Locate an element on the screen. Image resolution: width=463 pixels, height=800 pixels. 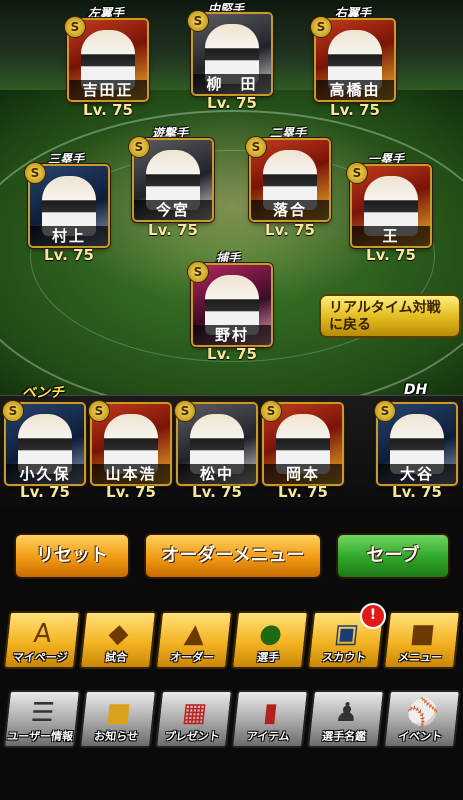
menu-label: イベント is located at coordinates (420, 736).